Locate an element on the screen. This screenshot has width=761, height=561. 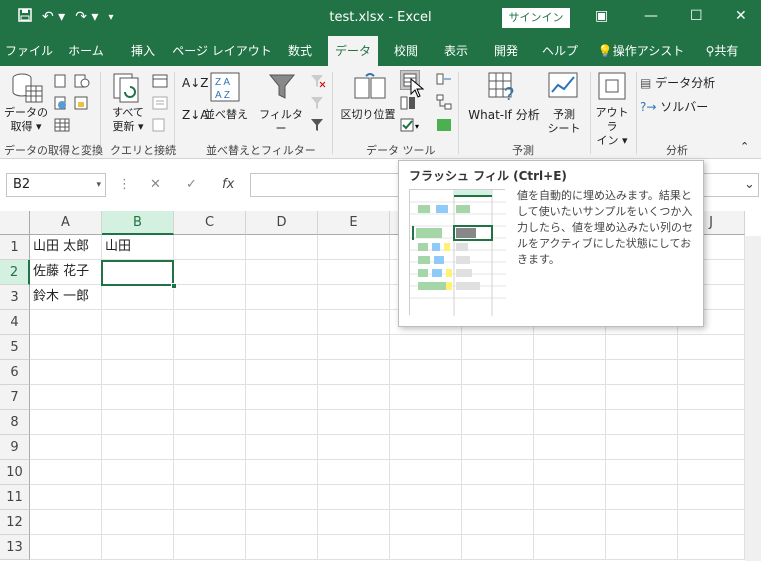
column-header: A is located at coordinates (66, 223).